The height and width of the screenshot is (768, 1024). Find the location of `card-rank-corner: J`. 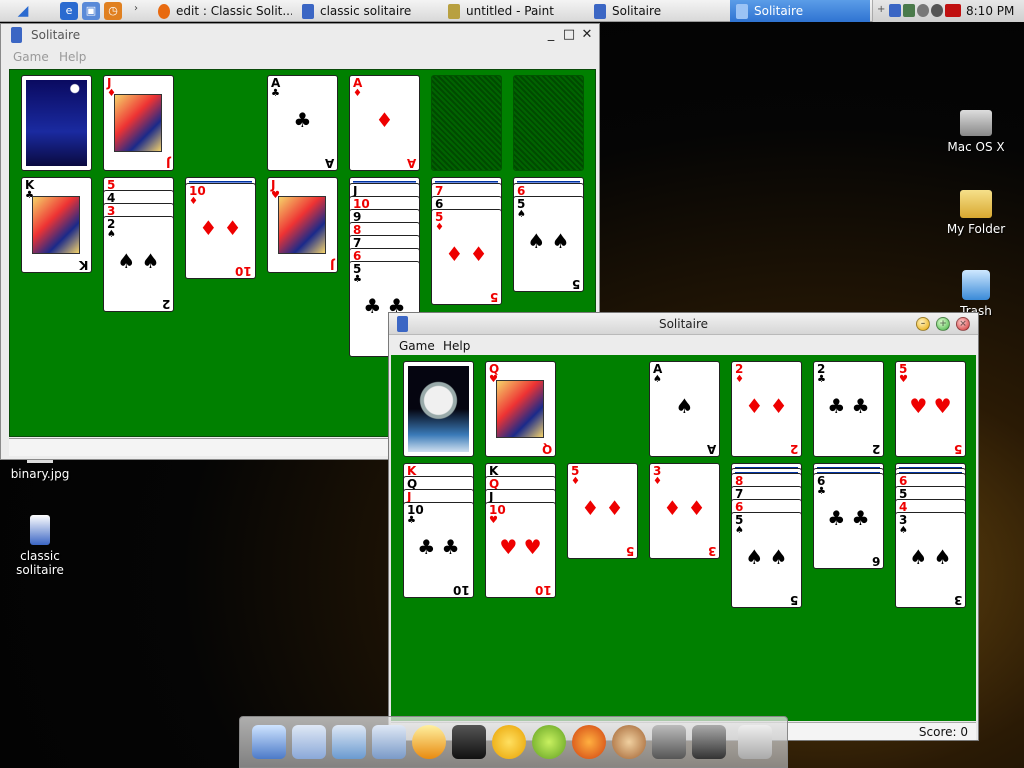

card-rank-corner: J is located at coordinates (331, 265).